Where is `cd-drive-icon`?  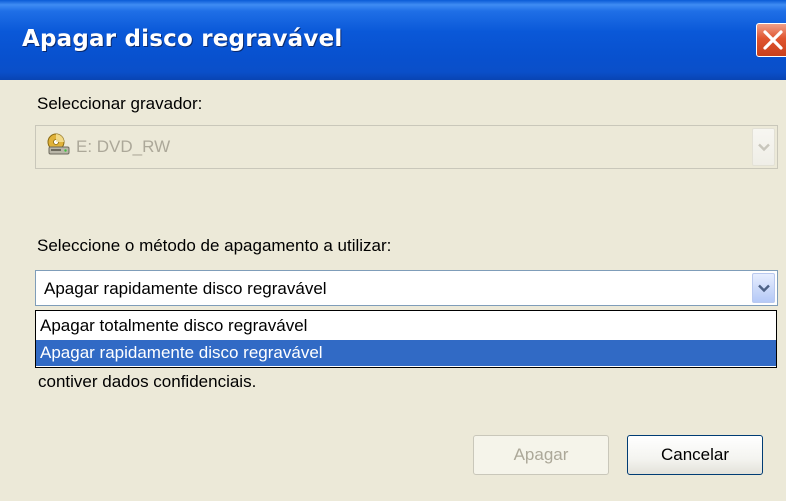 cd-drive-icon is located at coordinates (58, 147).